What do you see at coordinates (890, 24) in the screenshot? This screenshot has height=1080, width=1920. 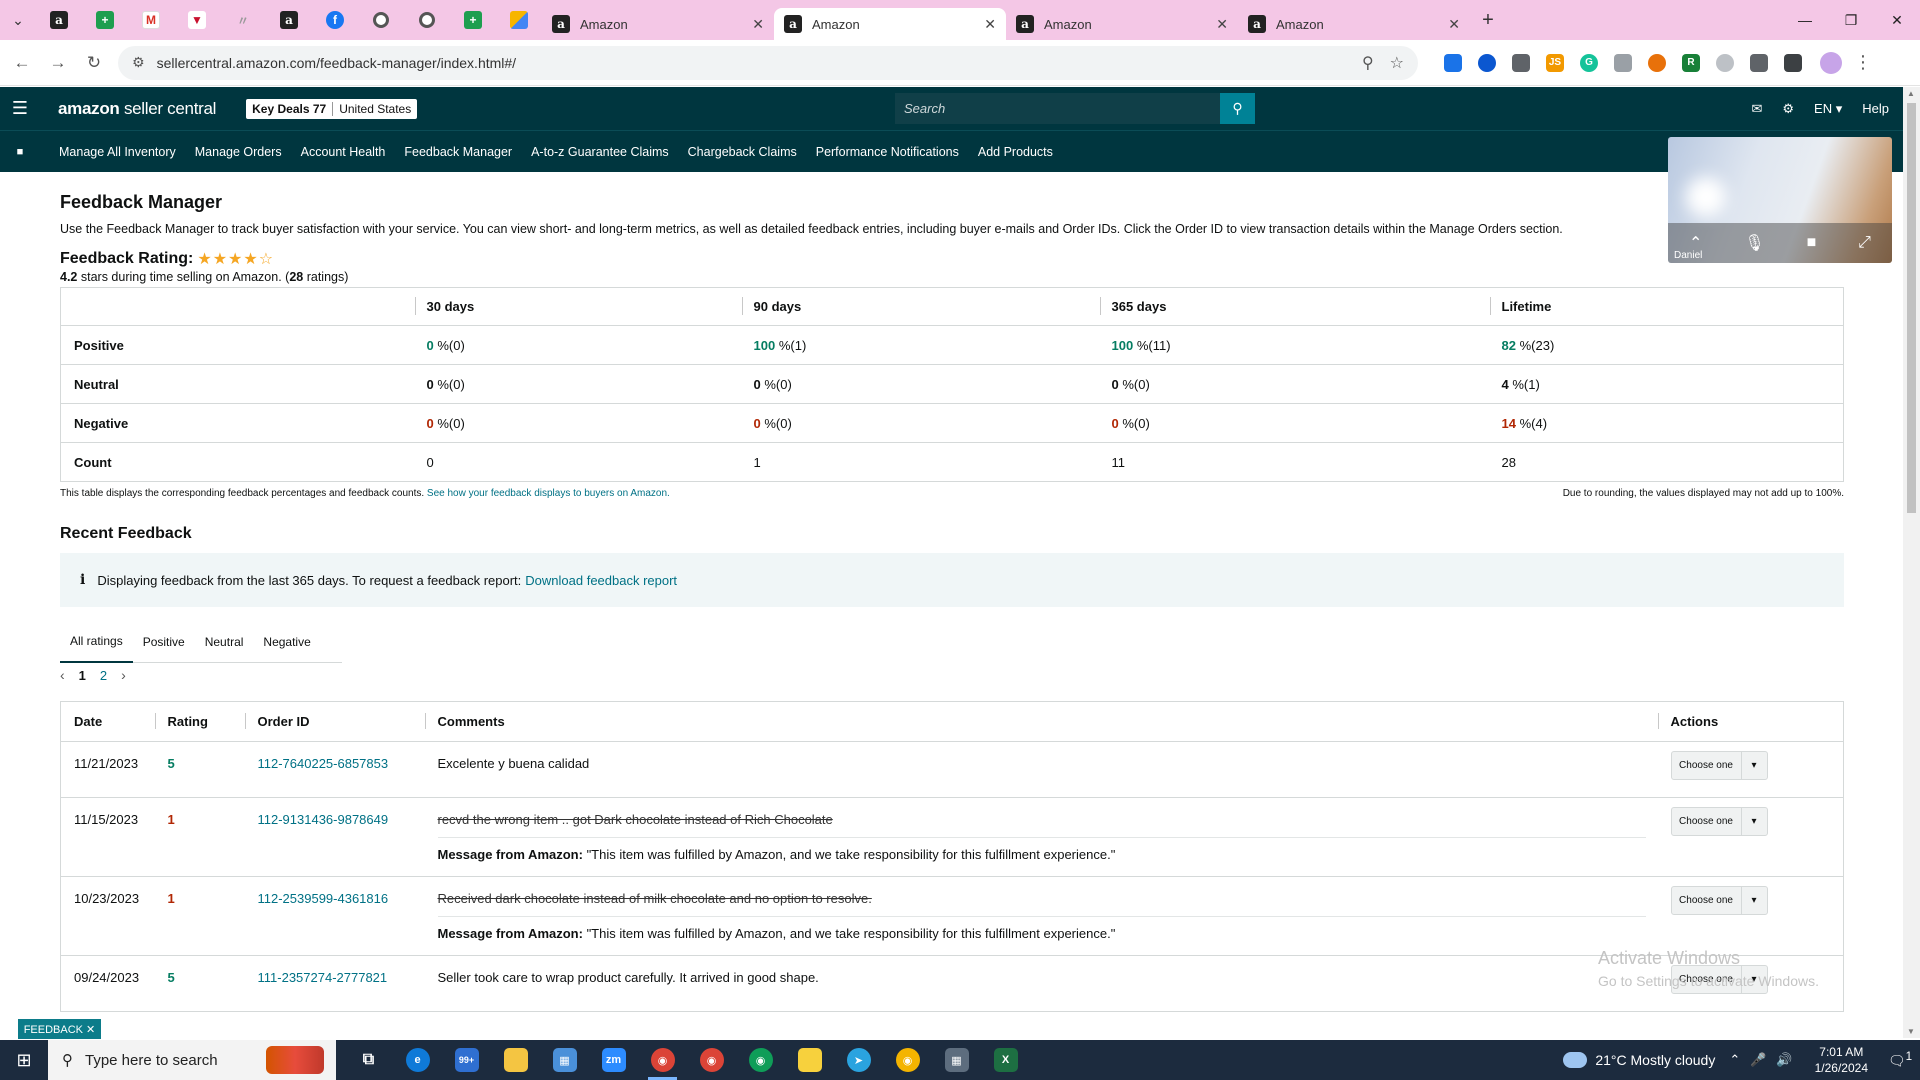 I see `browser-tab-active: a Amazon ✕` at bounding box center [890, 24].